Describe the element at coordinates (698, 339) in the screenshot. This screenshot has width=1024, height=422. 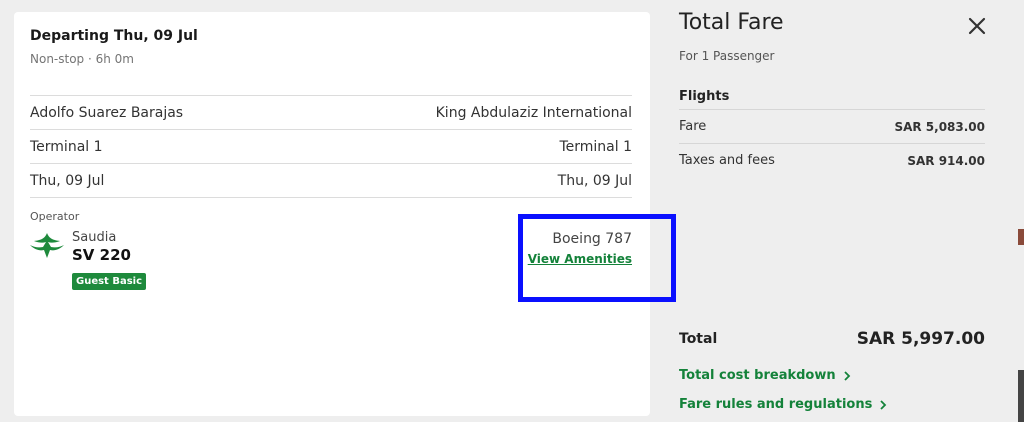
I see `total-label: Total` at that location.